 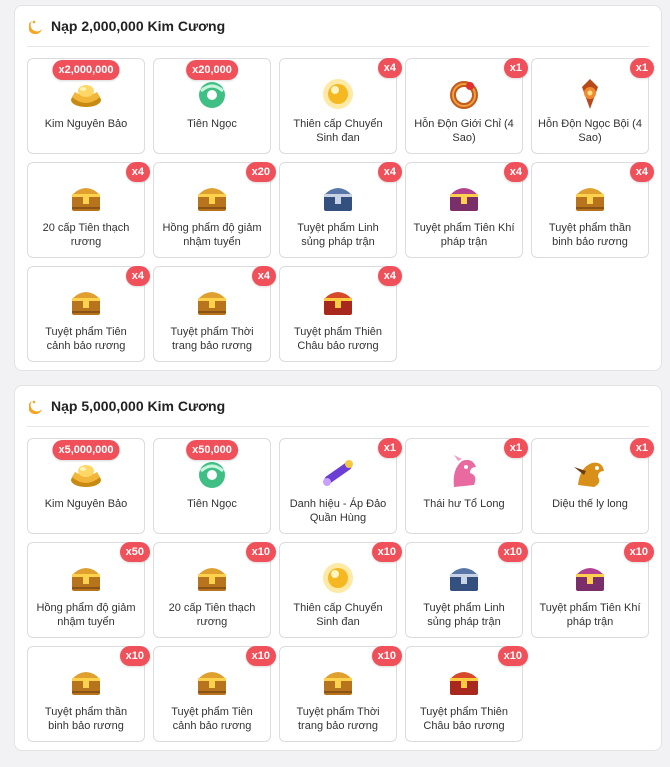 I want to click on reward-item-card: x4 20 cấp Tiên thạch rương, so click(x=88, y=210).